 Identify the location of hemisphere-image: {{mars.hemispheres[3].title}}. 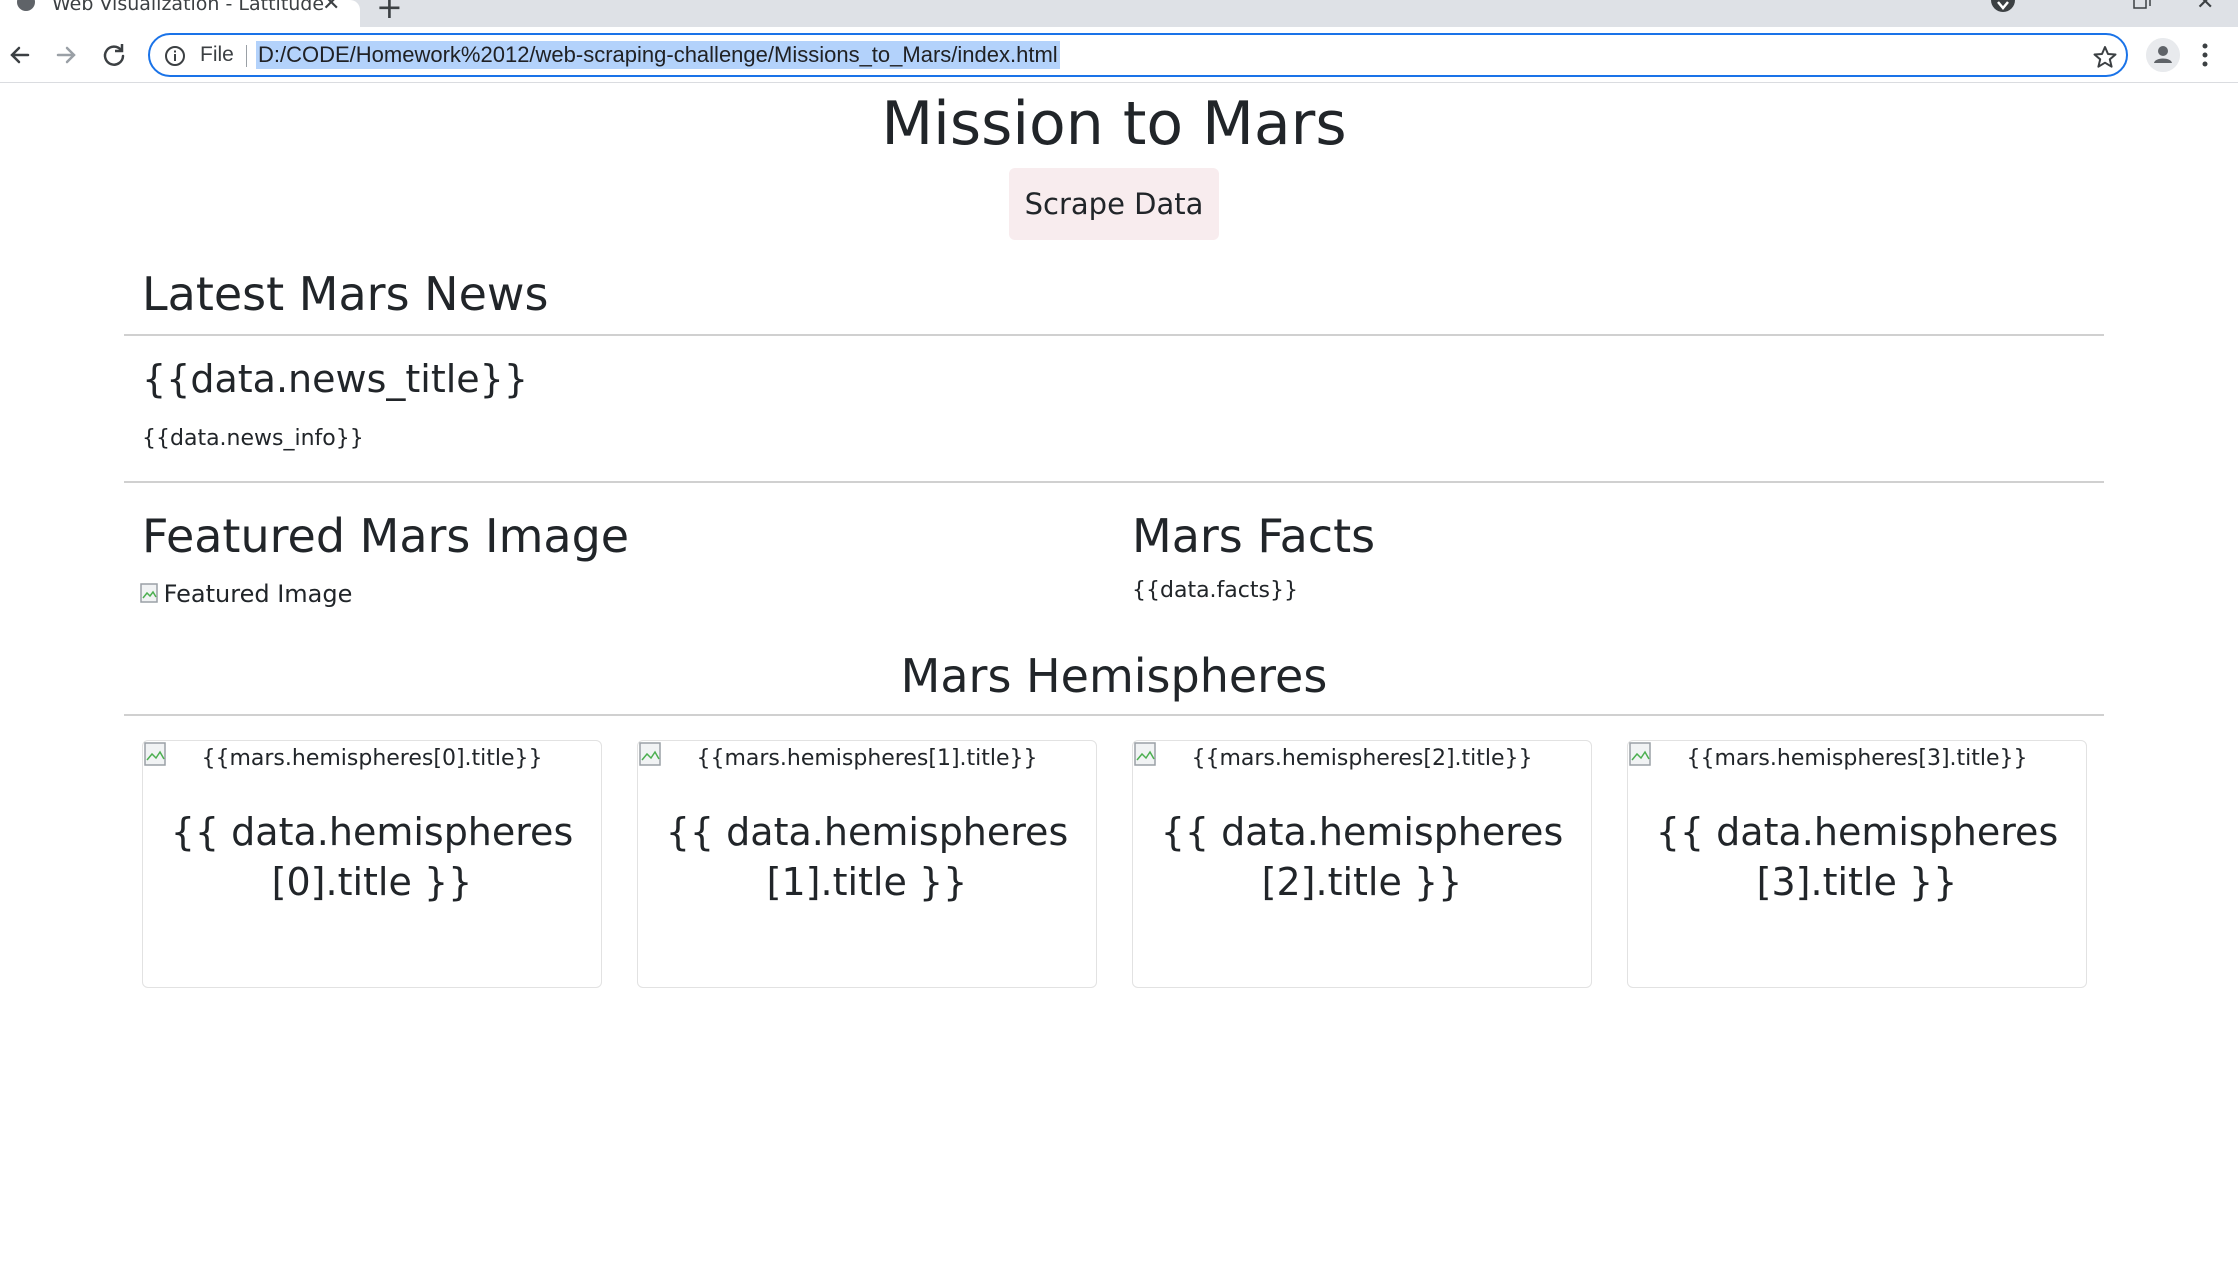
(1857, 761).